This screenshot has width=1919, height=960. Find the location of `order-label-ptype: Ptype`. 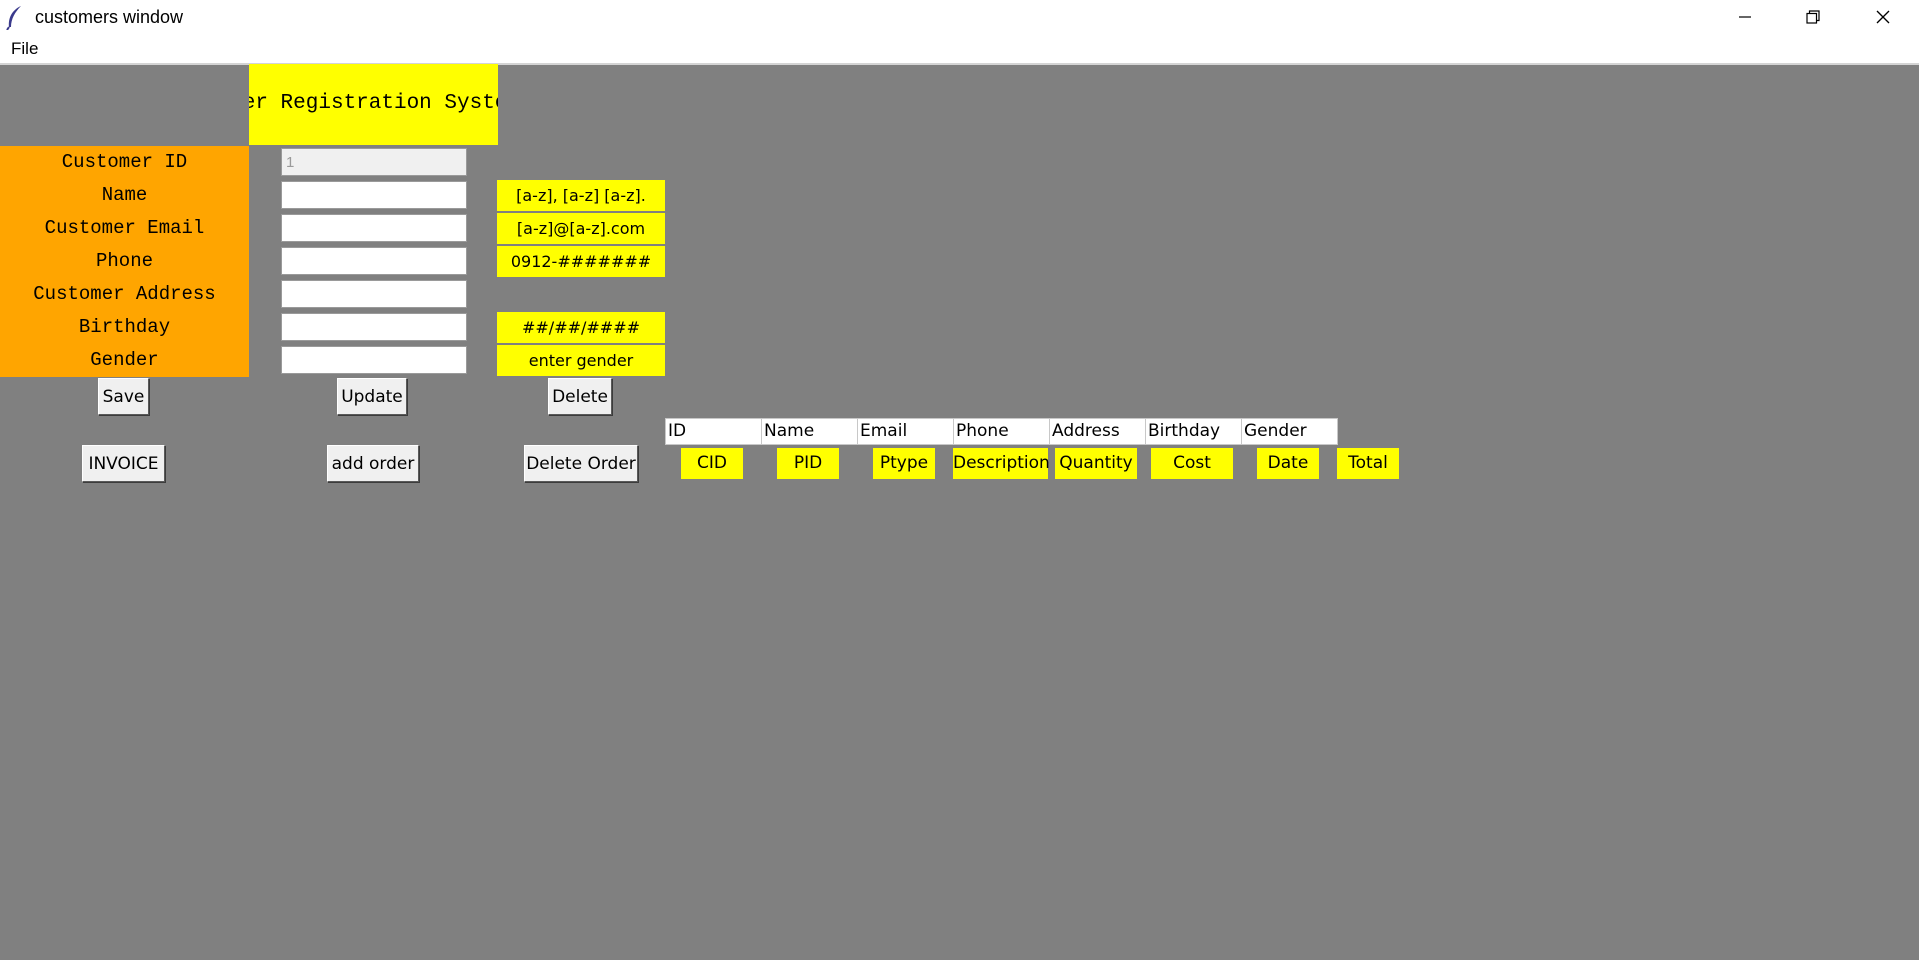

order-label-ptype: Ptype is located at coordinates (904, 463).